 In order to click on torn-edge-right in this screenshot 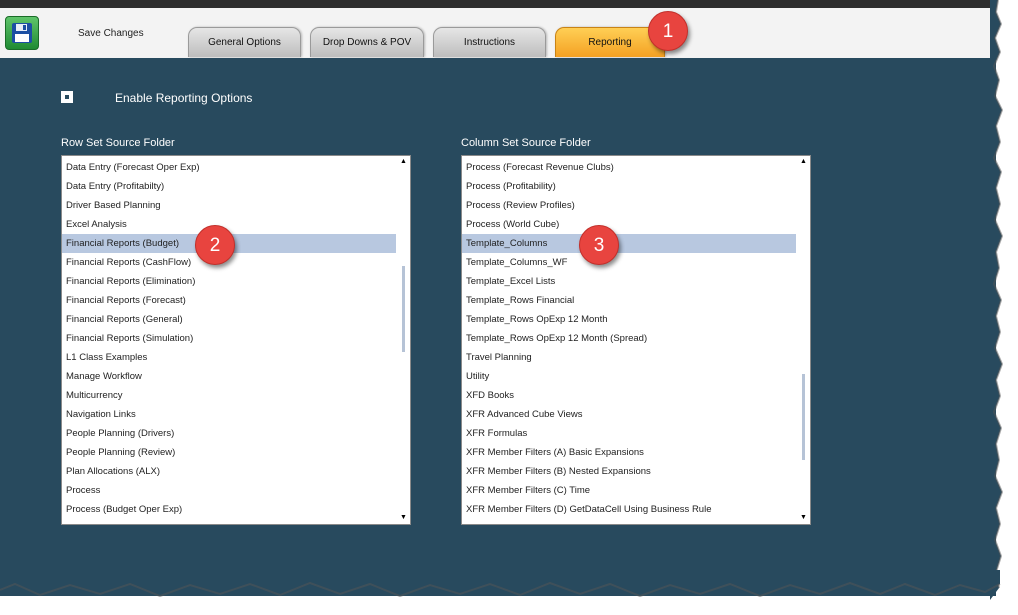, I will do `click(997, 300)`.